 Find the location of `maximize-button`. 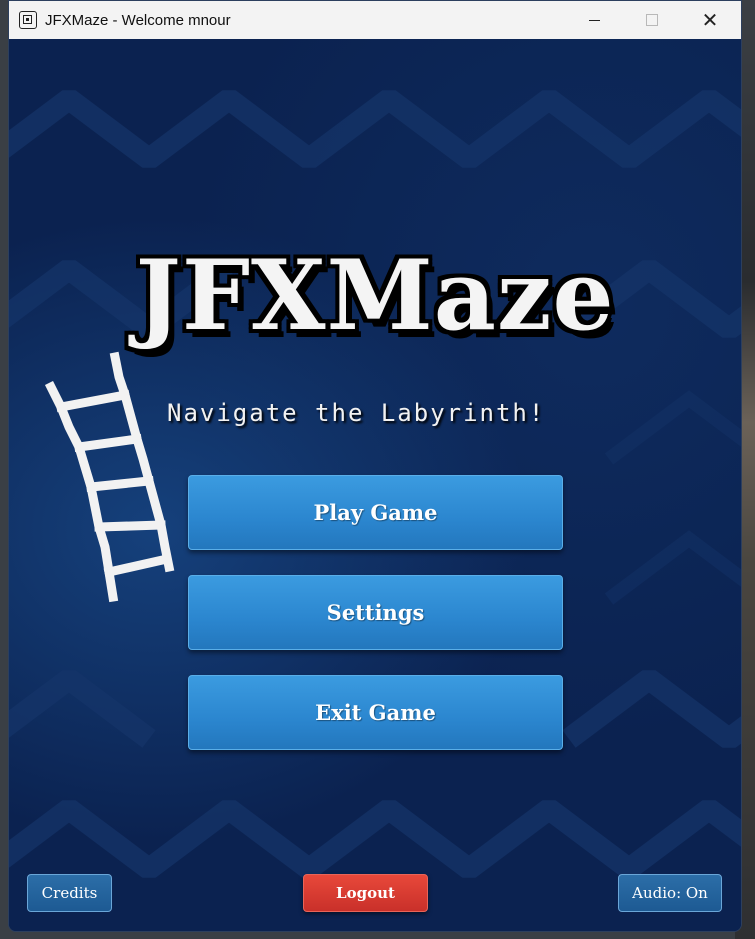

maximize-button is located at coordinates (652, 20).